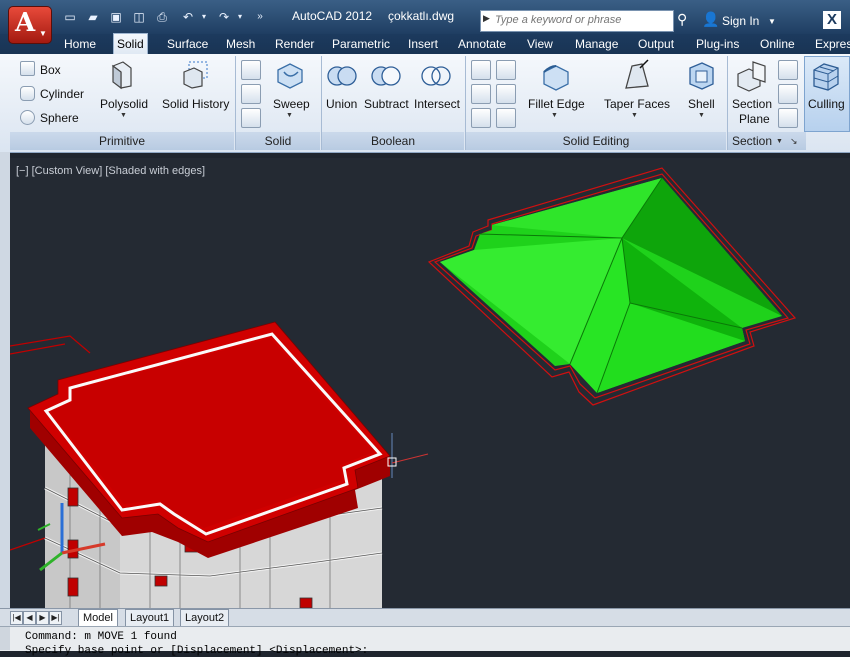  I want to click on section-plane-button: Section, so click(752, 104).